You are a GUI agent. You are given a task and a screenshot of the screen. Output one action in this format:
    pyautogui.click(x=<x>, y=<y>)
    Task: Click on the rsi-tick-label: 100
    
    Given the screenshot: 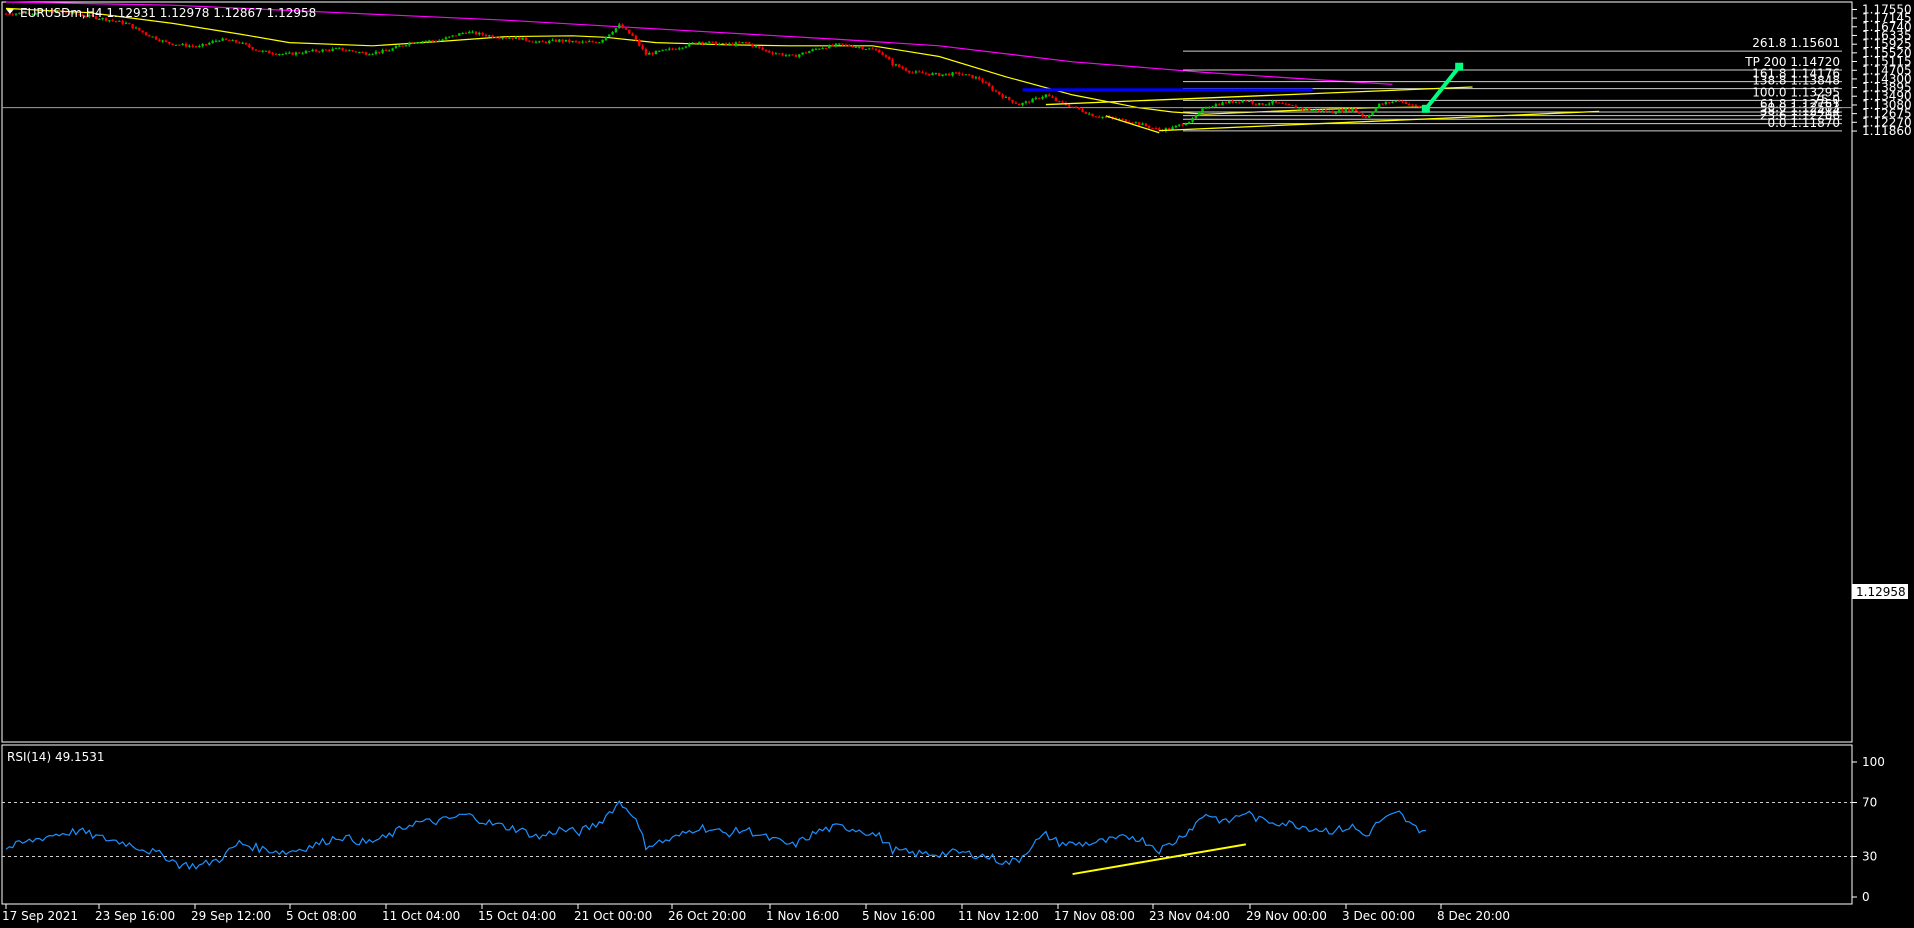 What is the action you would take?
    pyautogui.click(x=1873, y=762)
    